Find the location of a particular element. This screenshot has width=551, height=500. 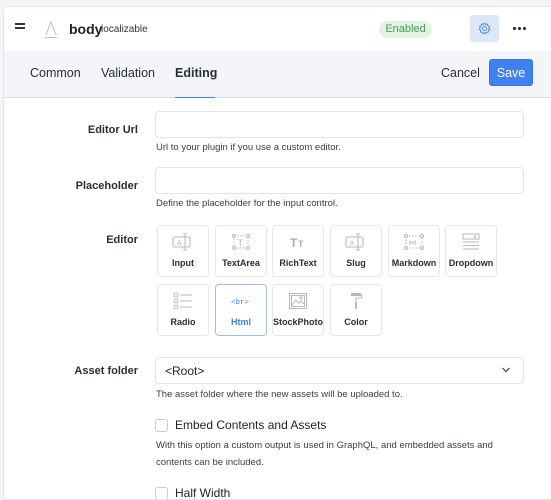

gear-icon is located at coordinates (484, 28).